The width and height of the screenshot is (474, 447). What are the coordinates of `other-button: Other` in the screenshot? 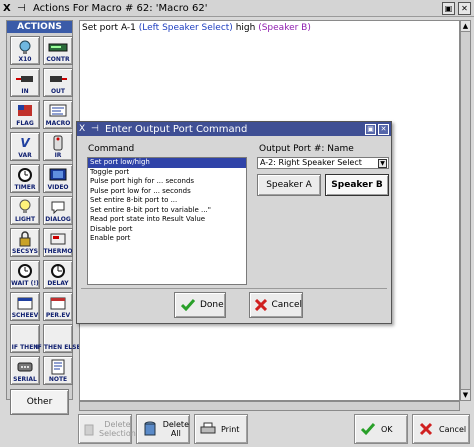 It's located at (39, 402).